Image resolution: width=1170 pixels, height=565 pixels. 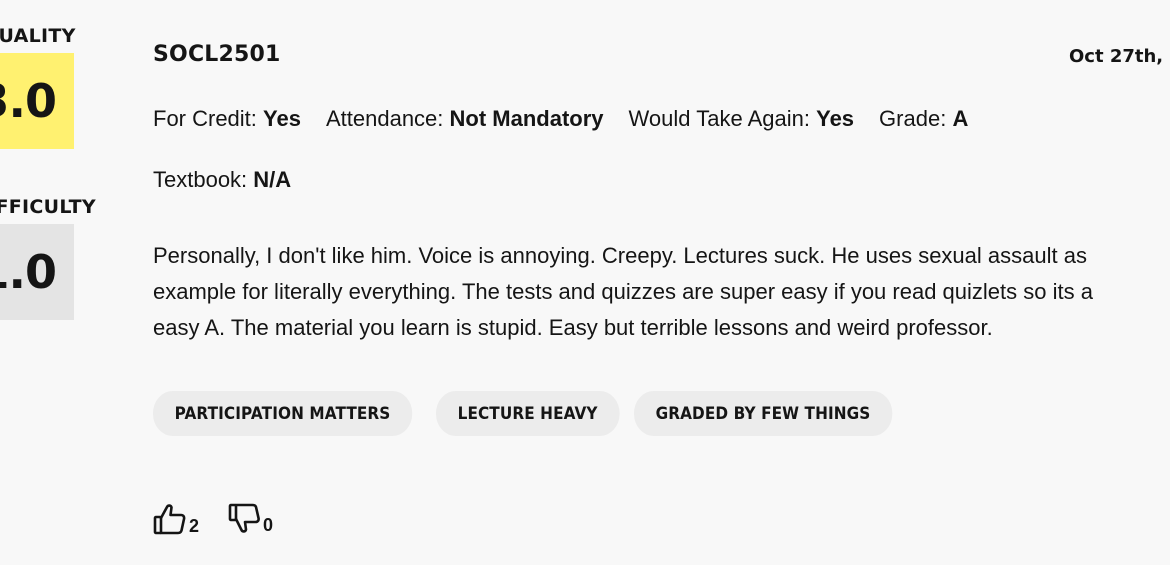 I want to click on meta-label: Grade:, so click(x=913, y=118).